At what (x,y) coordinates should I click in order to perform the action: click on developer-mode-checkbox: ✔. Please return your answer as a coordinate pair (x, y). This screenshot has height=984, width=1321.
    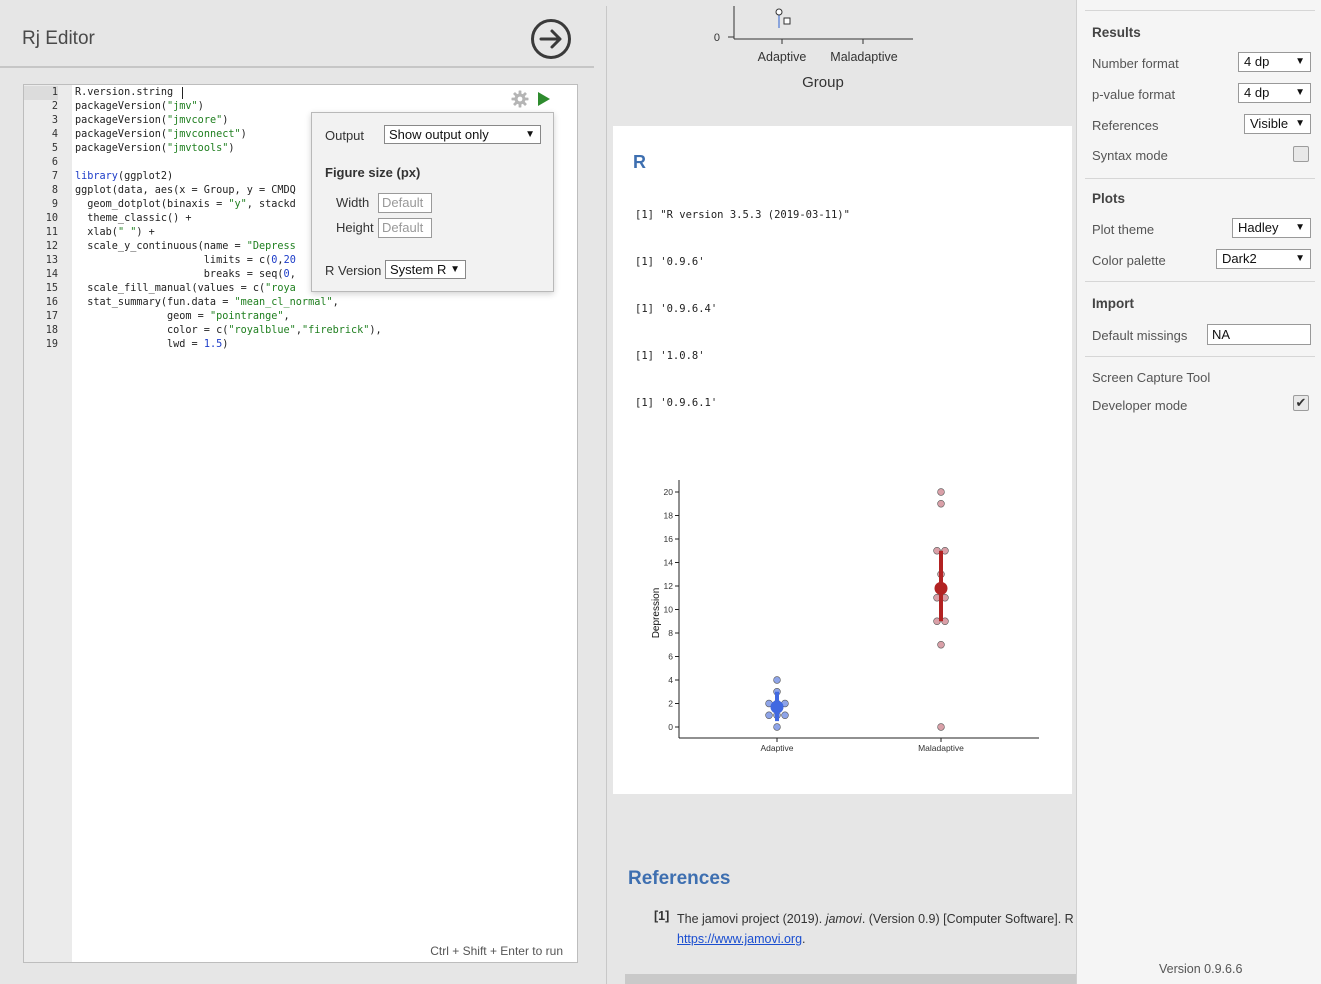
    Looking at the image, I should click on (1301, 403).